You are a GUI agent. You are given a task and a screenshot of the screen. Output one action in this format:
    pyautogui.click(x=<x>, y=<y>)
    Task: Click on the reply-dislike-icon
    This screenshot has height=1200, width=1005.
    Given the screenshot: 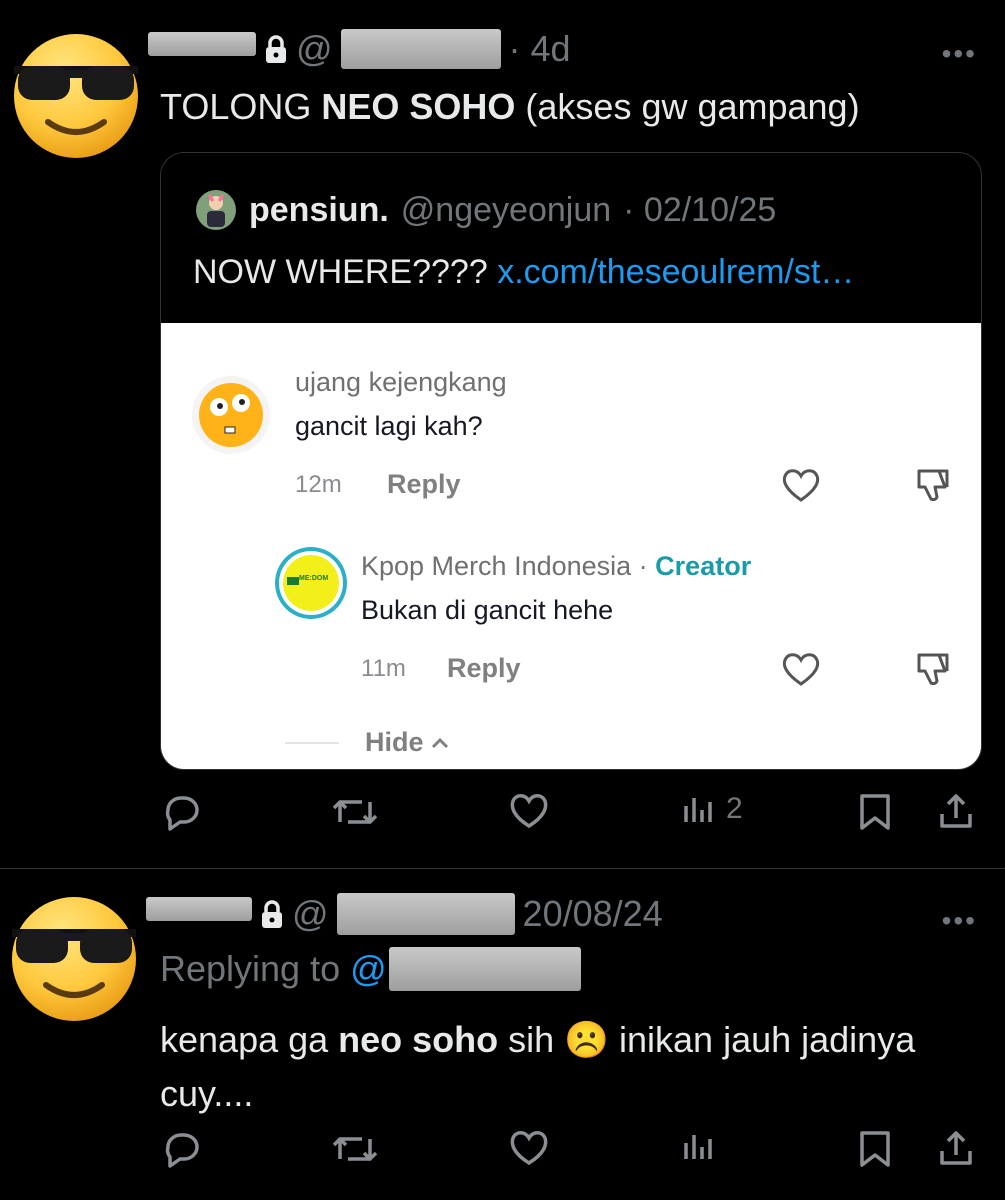 What is the action you would take?
    pyautogui.click(x=933, y=669)
    